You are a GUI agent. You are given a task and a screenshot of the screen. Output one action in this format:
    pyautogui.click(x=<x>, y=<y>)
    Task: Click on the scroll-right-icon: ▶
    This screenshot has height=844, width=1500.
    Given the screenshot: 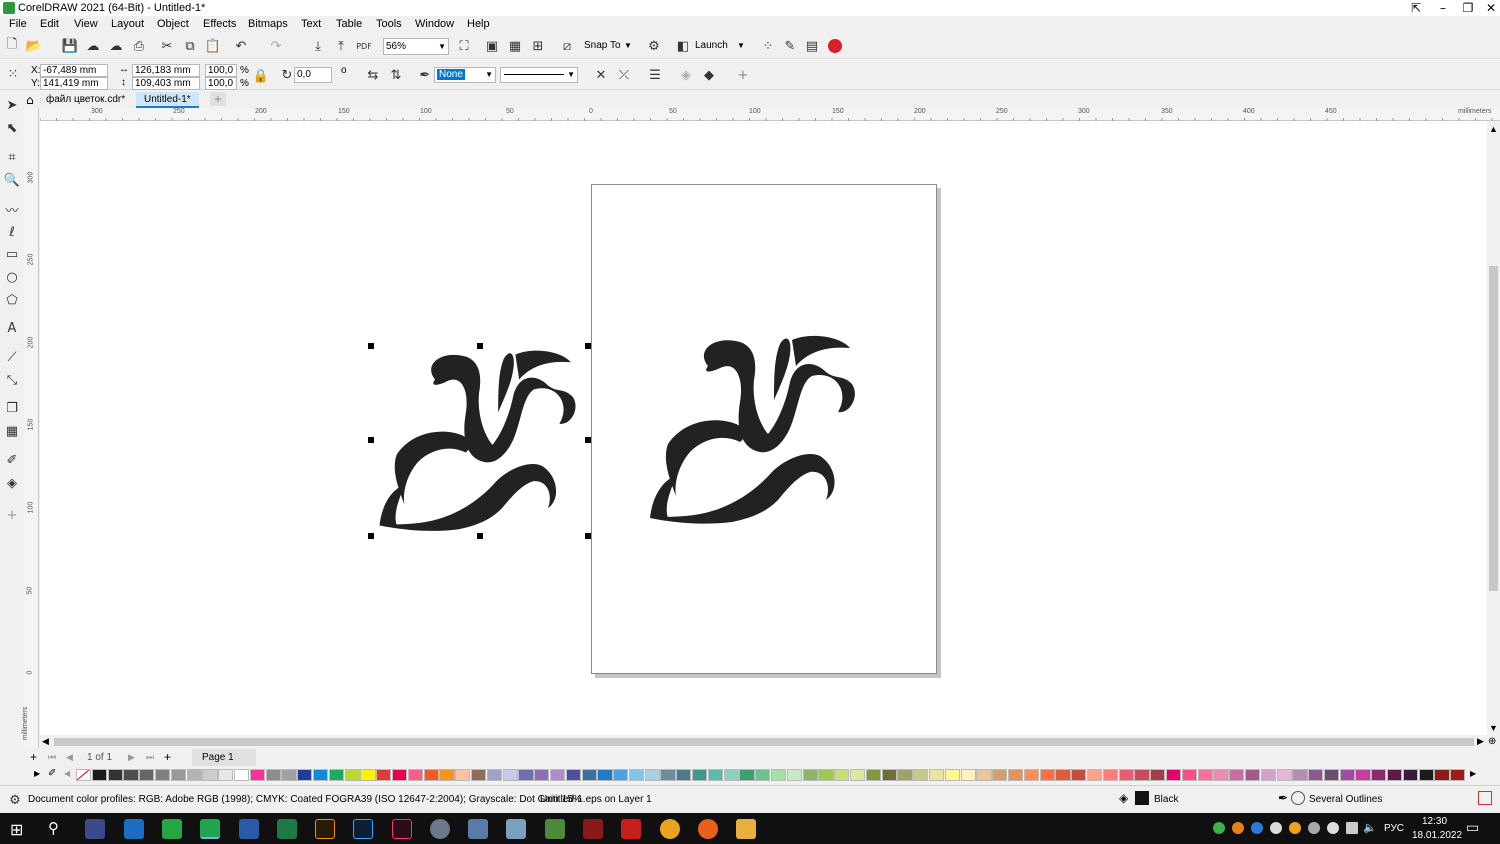 What is the action you would take?
    pyautogui.click(x=1480, y=741)
    